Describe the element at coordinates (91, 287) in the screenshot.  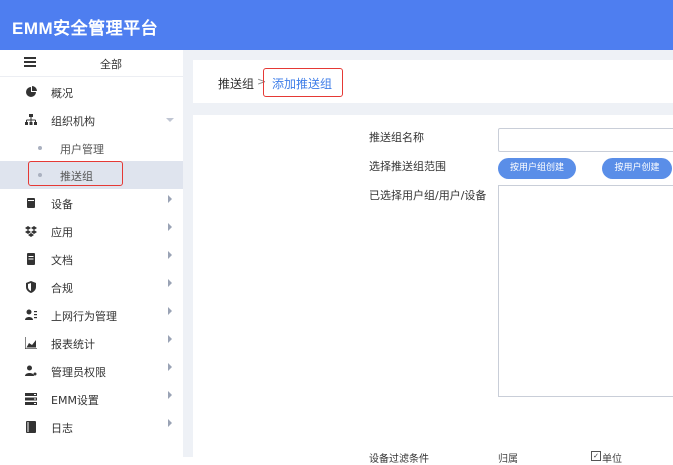
I see `sidebar-item-compliance: 合规` at that location.